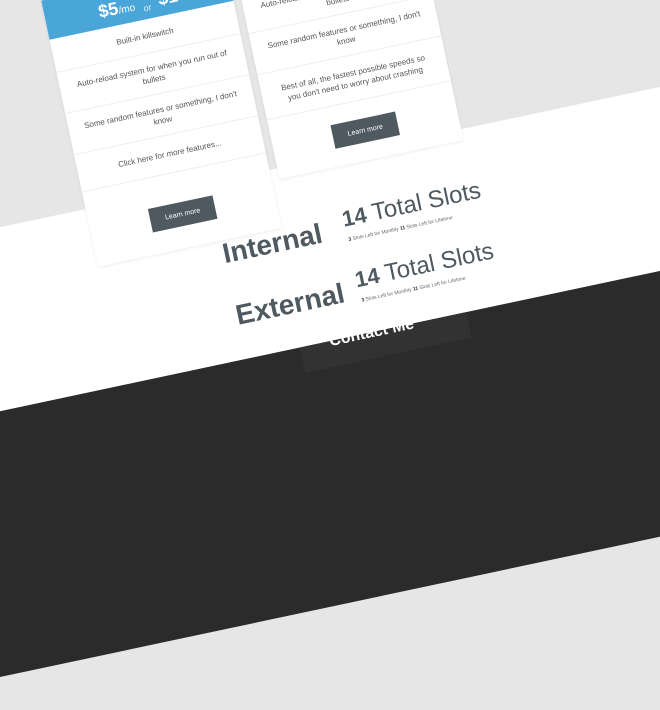 The width and height of the screenshot is (660, 710). What do you see at coordinates (116, 11) in the screenshot?
I see `price-main: $5/mo` at bounding box center [116, 11].